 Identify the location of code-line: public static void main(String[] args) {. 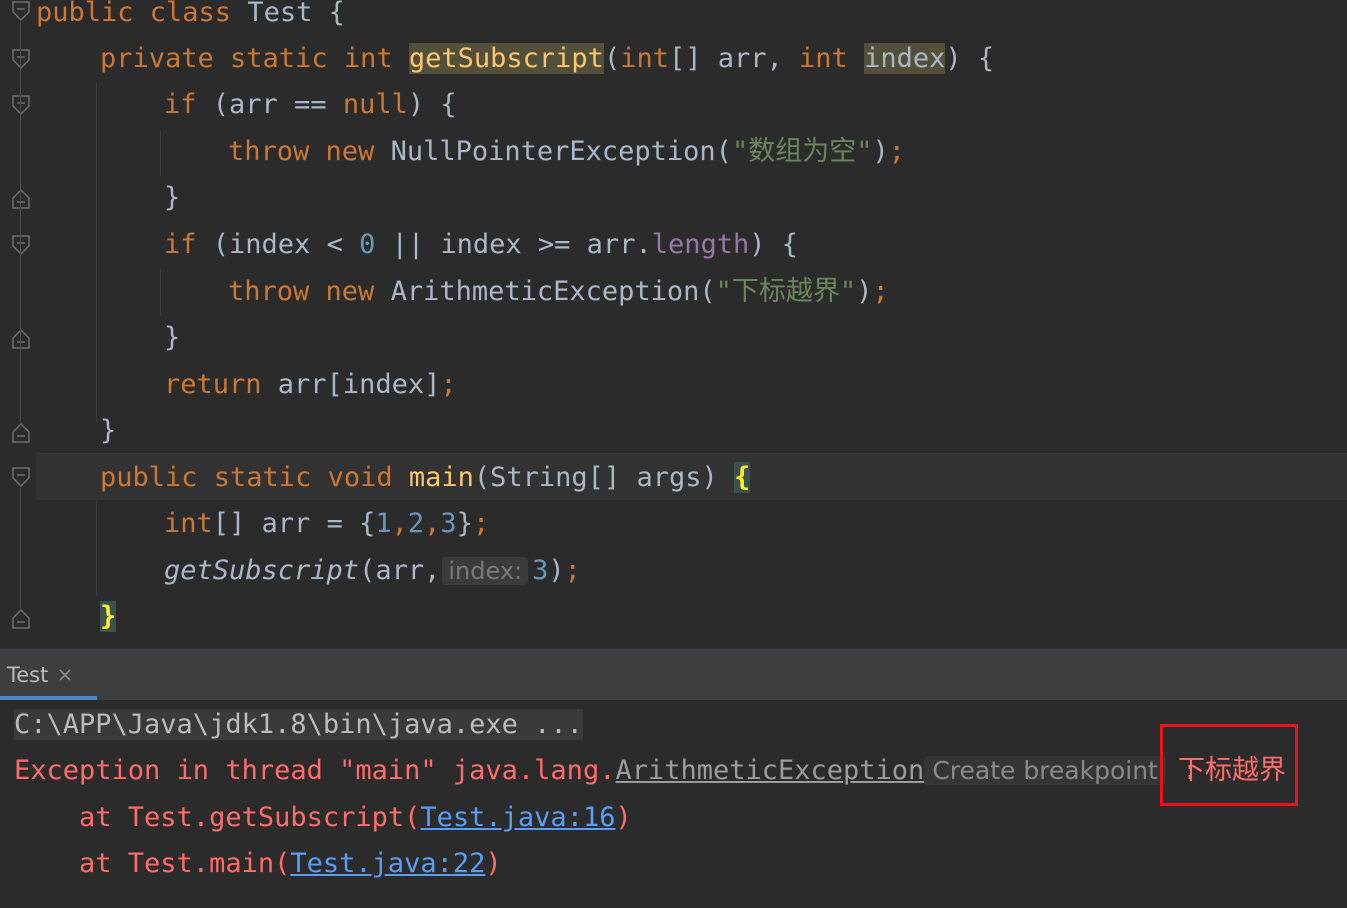
(393, 478).